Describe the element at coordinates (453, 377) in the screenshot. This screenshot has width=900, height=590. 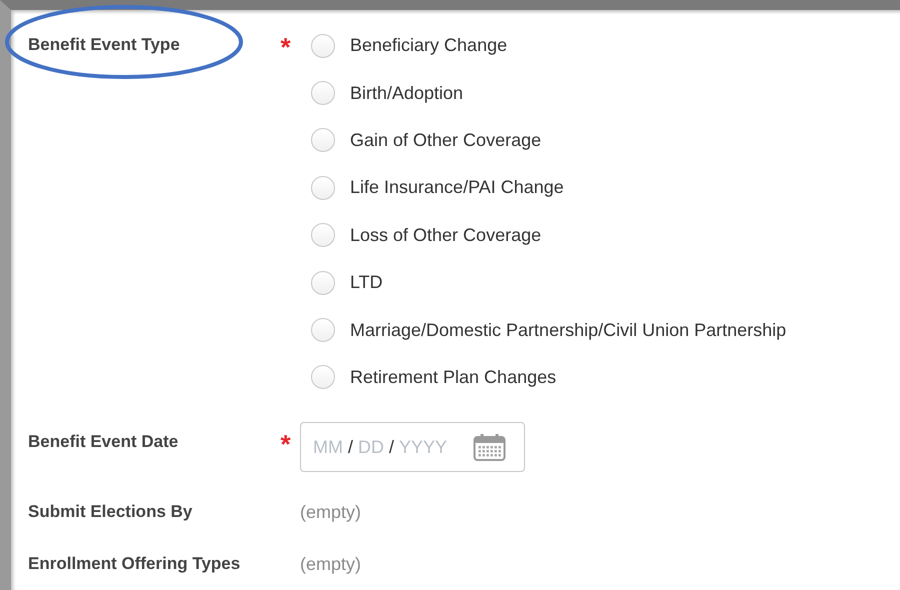
I see `radio-label: Retirement Plan Changes` at that location.